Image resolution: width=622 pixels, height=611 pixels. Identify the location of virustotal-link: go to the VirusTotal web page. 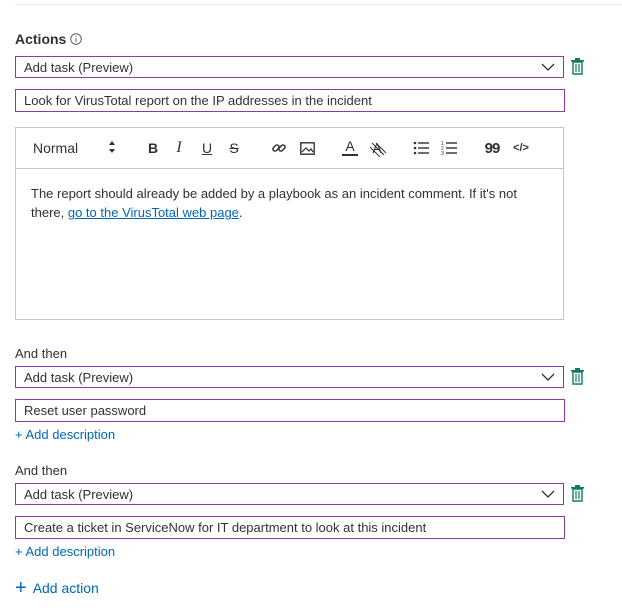
(153, 212).